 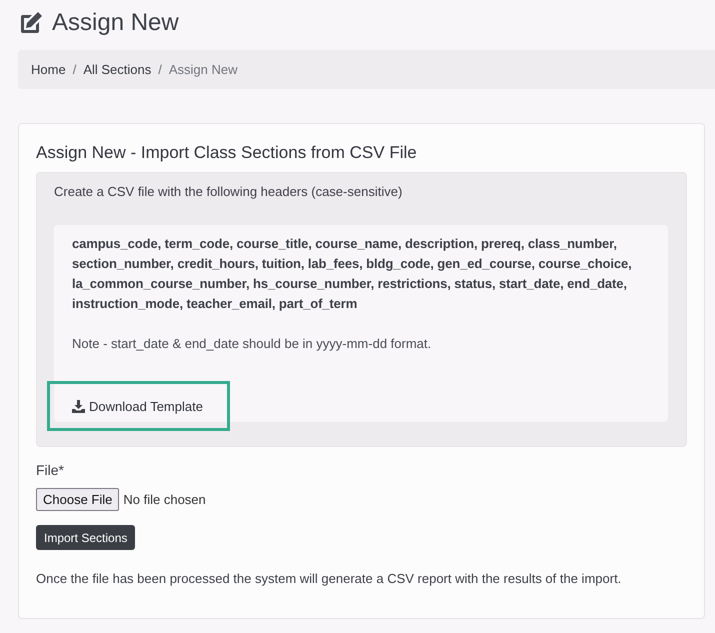 What do you see at coordinates (203, 69) in the screenshot?
I see `breadcrumb-current-page: Assign New` at bounding box center [203, 69].